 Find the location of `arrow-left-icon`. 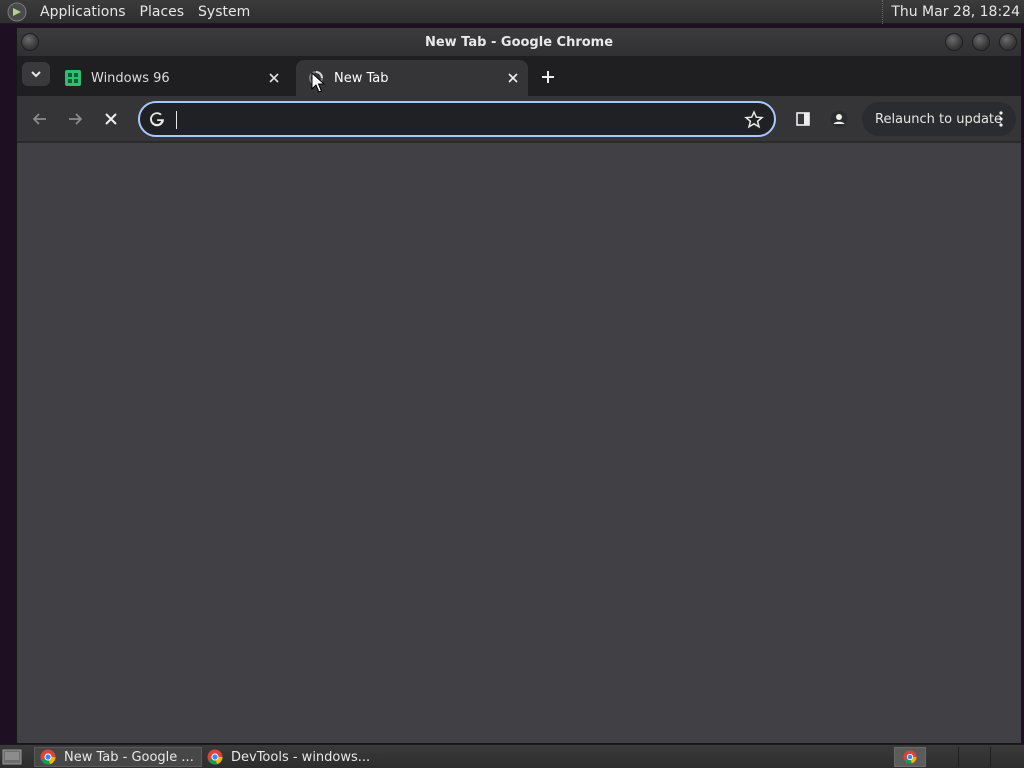

arrow-left-icon is located at coordinates (39, 119).